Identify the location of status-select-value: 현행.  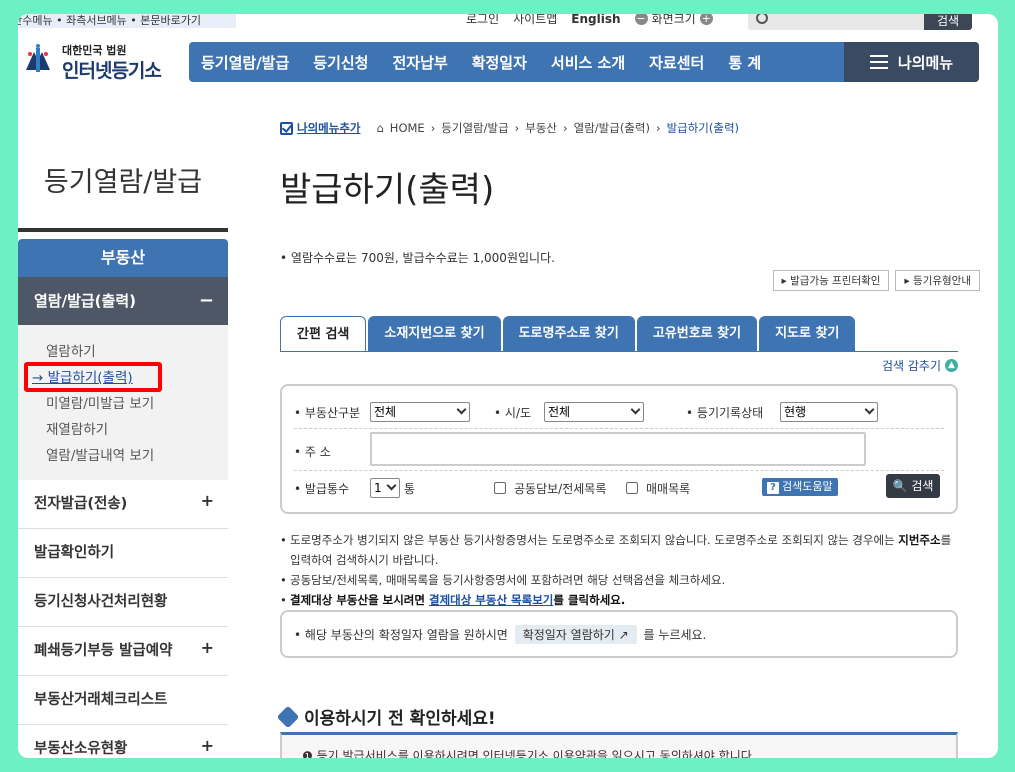
(795, 412).